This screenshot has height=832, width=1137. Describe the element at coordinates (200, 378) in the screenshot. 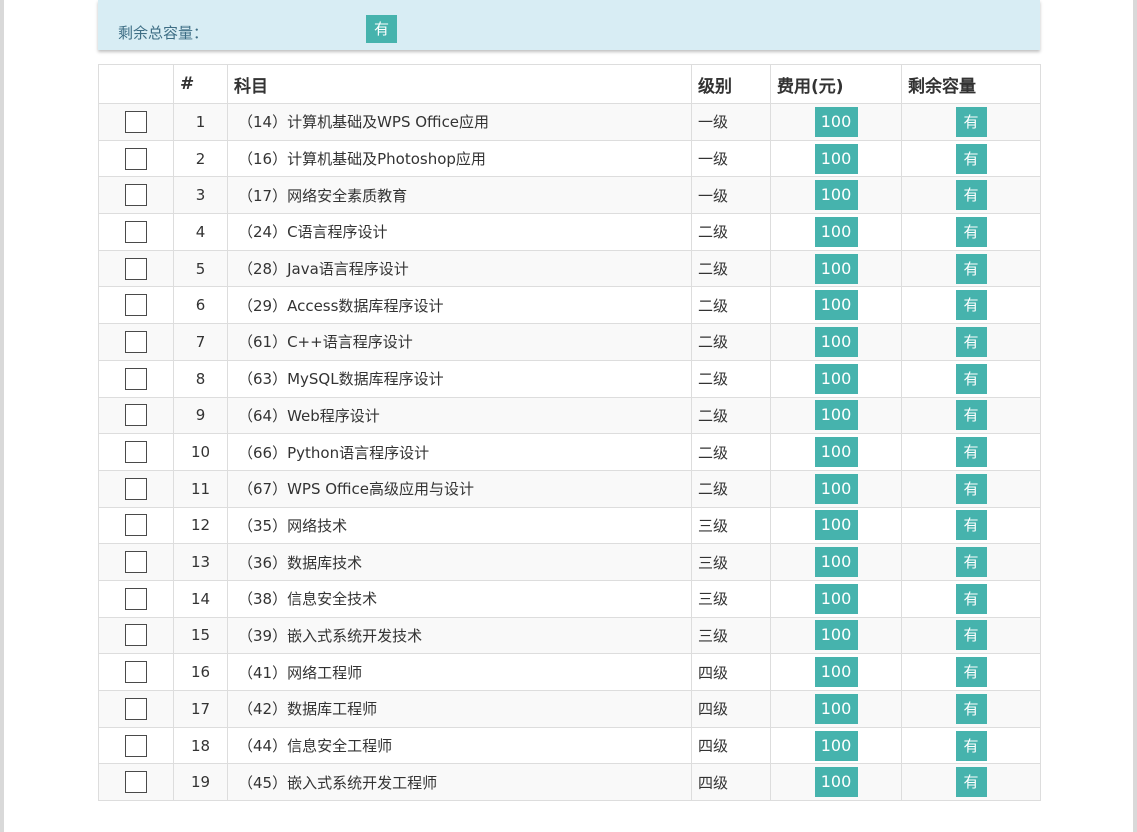

I see `row-number: 8` at that location.